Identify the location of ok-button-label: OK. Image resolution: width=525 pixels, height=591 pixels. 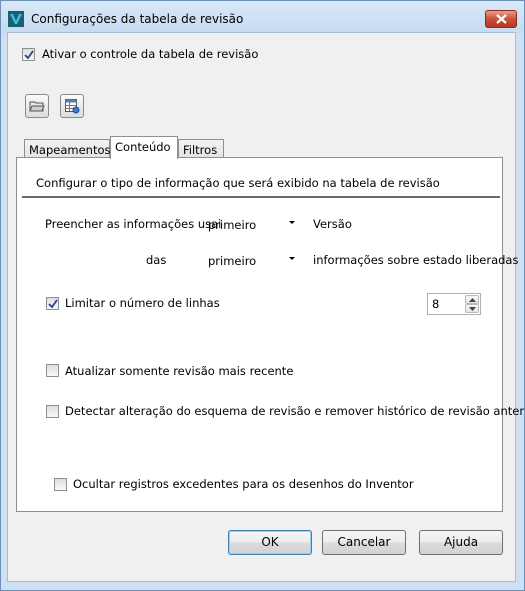
(270, 542).